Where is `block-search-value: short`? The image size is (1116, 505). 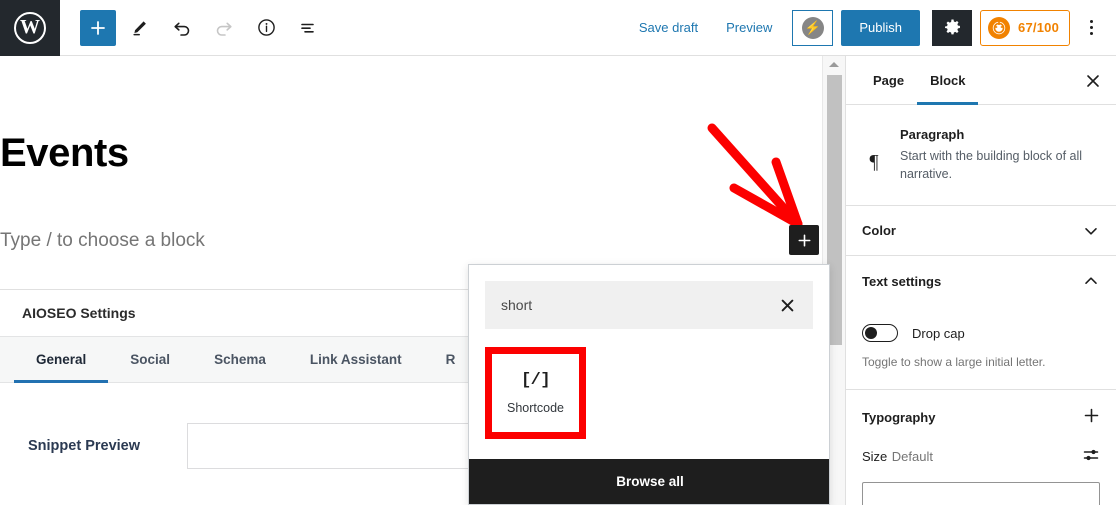 block-search-value: short is located at coordinates (517, 305).